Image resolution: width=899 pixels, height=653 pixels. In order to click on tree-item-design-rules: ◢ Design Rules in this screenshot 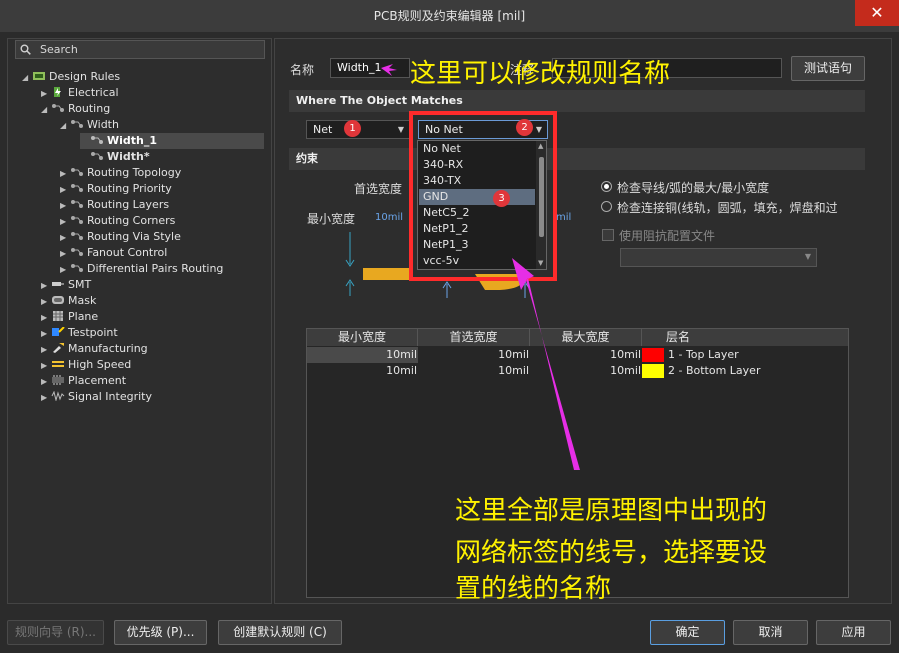, I will do `click(71, 77)`.